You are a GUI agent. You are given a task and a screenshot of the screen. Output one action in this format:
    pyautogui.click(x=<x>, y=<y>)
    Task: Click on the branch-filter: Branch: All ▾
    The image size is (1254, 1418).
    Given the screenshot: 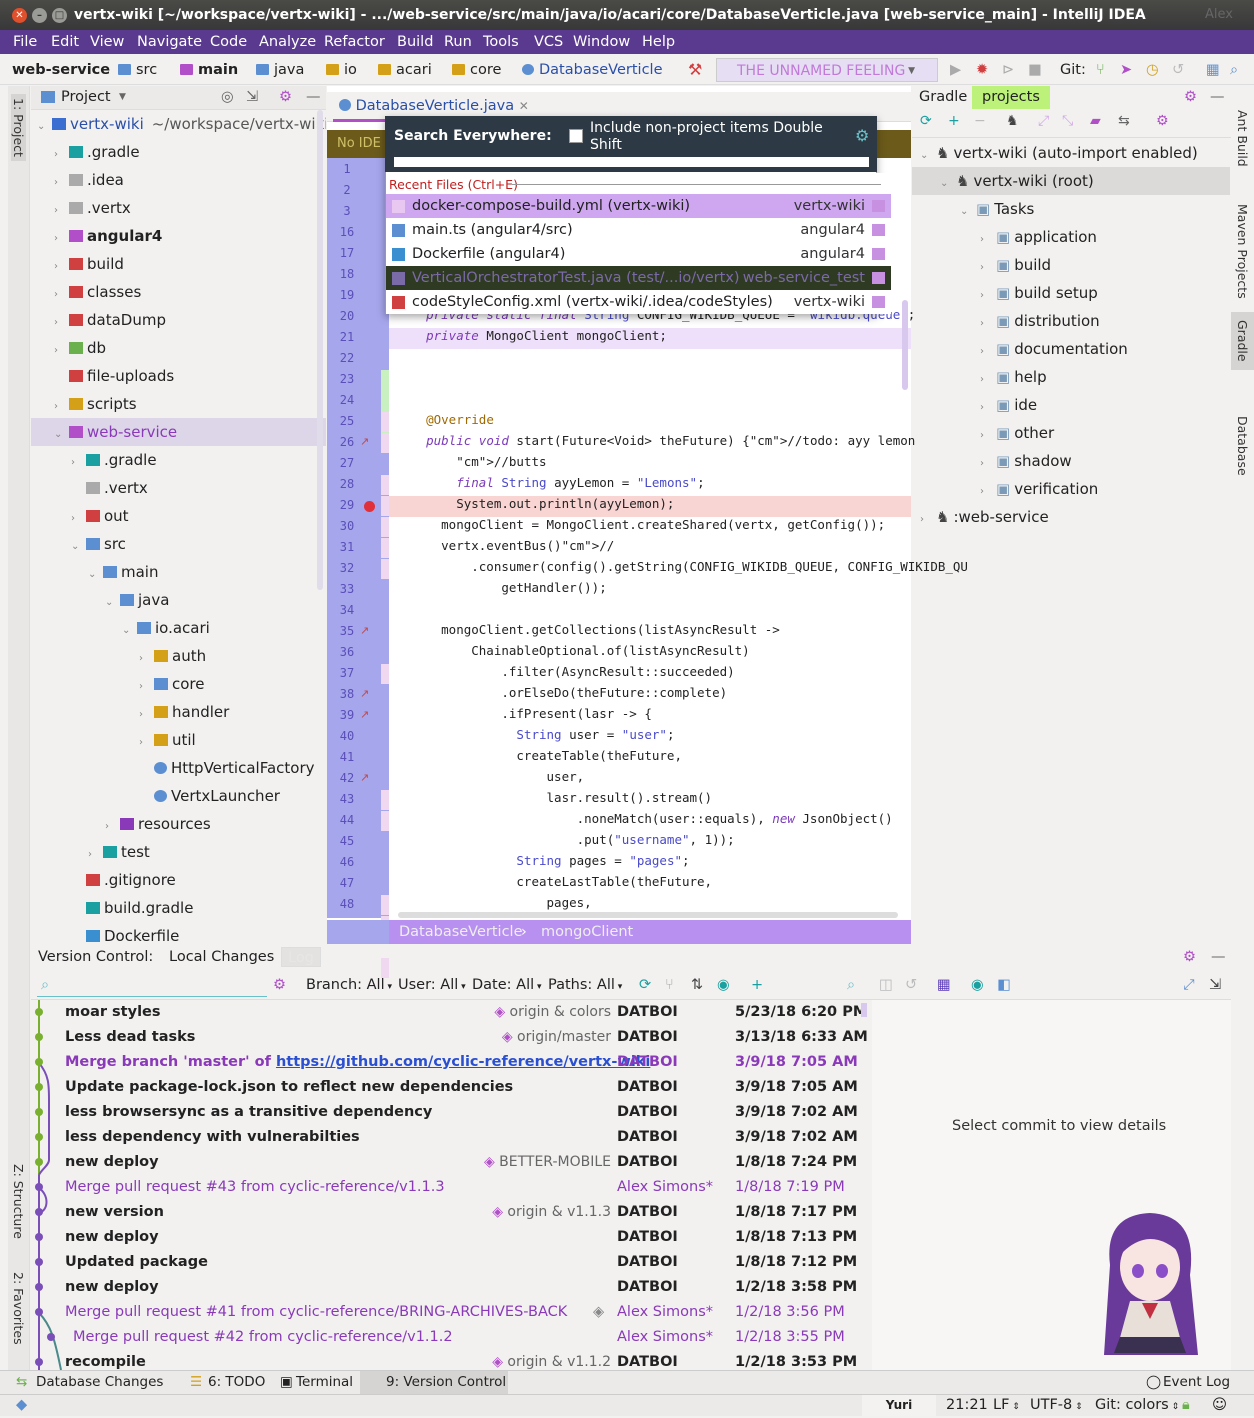 What is the action you would take?
    pyautogui.click(x=349, y=986)
    